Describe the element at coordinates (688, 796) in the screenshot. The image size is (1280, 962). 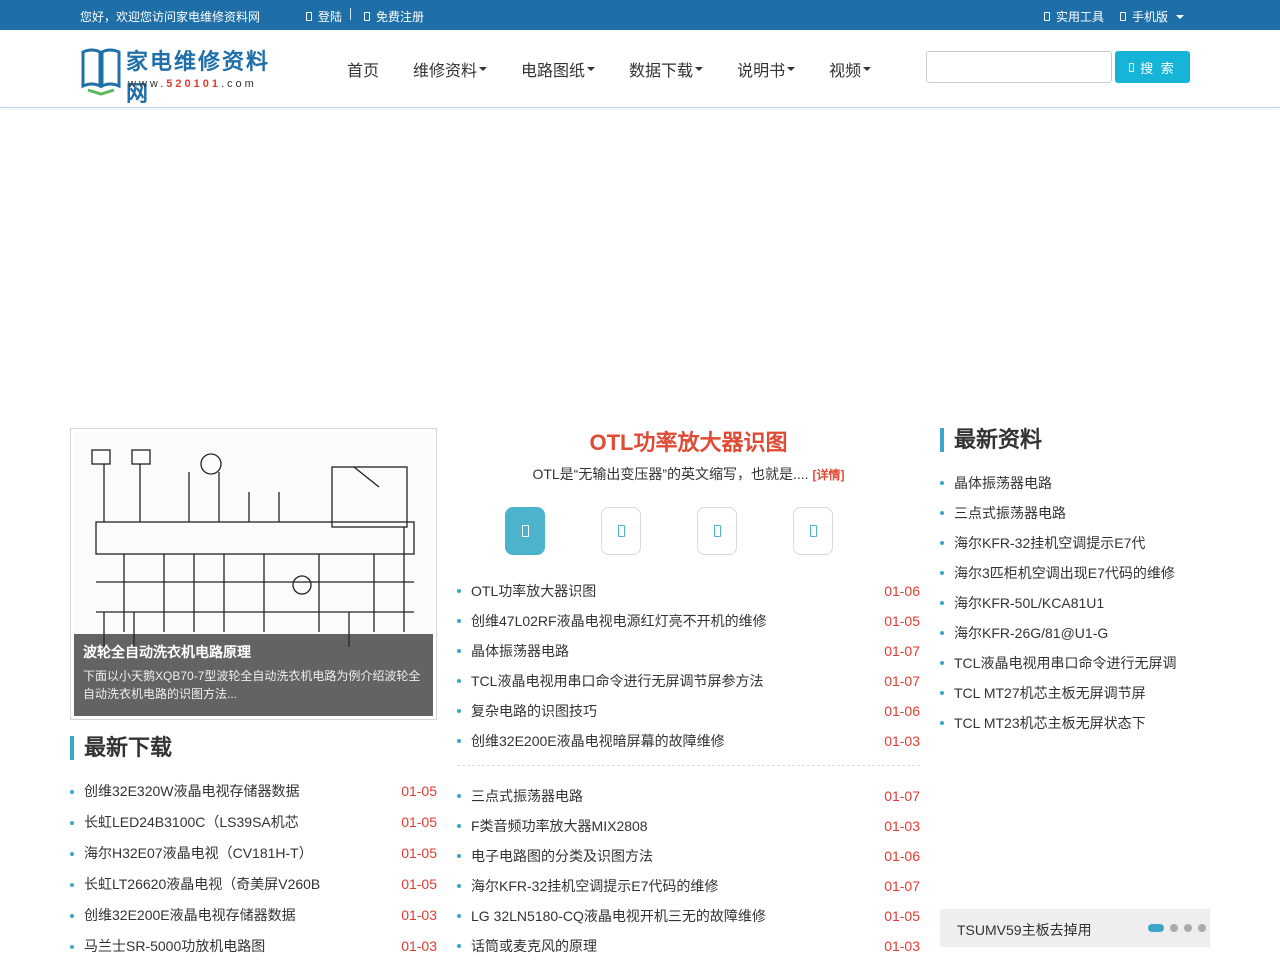
I see `list-item: 三点式振荡器电路 01-07` at that location.